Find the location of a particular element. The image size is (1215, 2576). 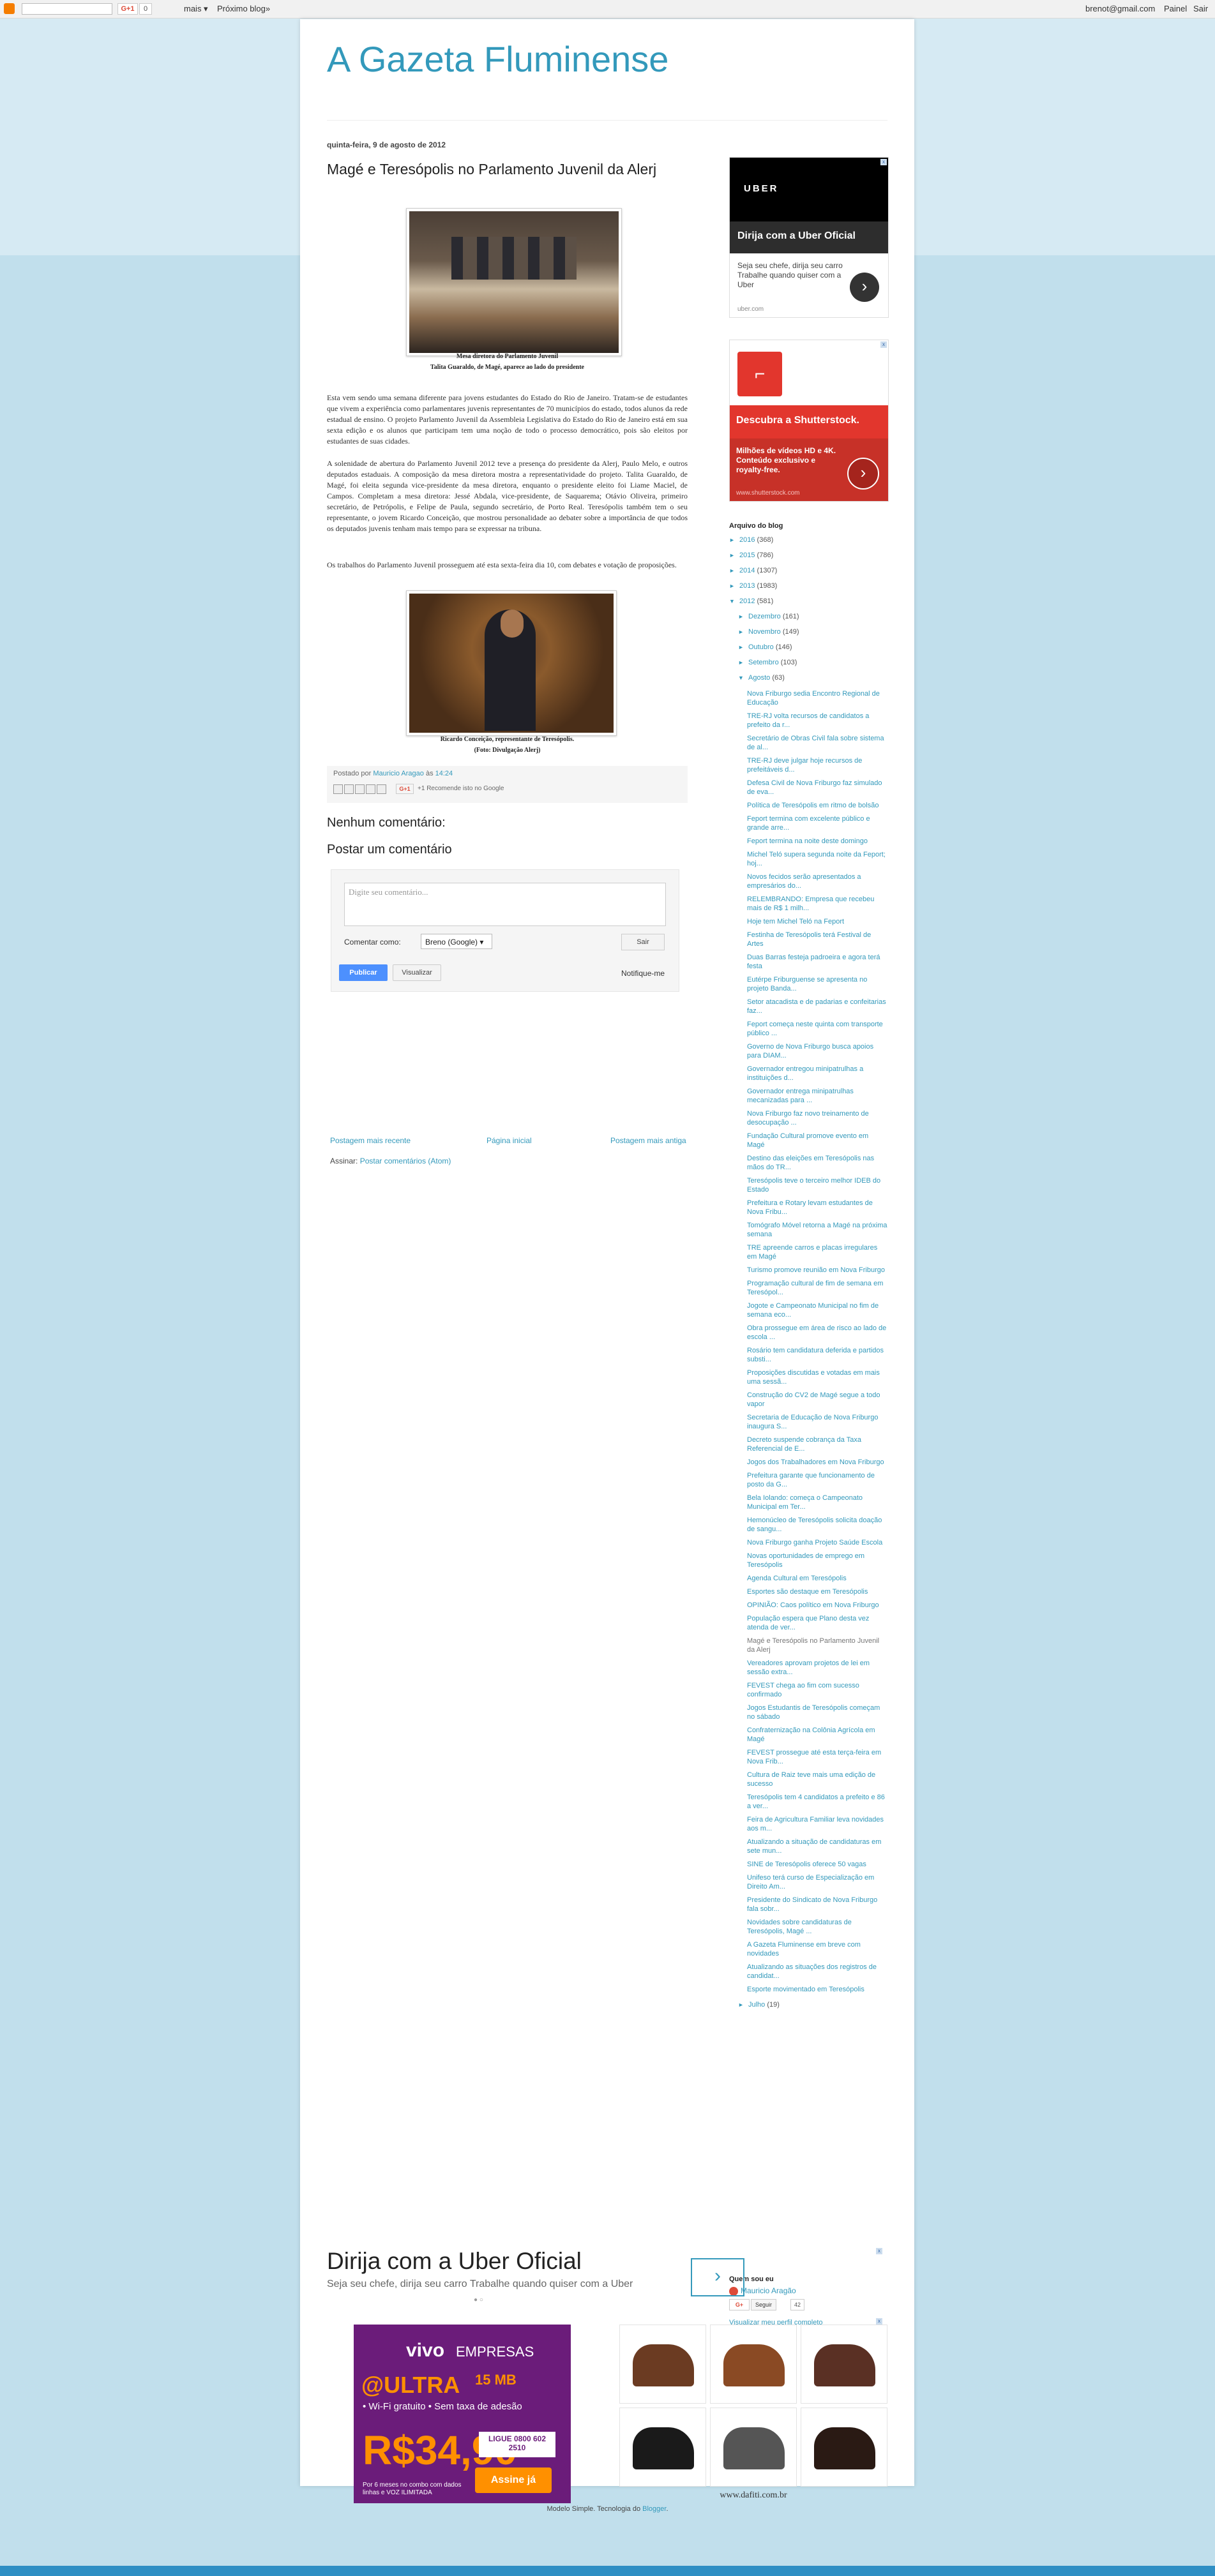

archive-post-link: Agenda Cultural em Teresópolis is located at coordinates (817, 1578).